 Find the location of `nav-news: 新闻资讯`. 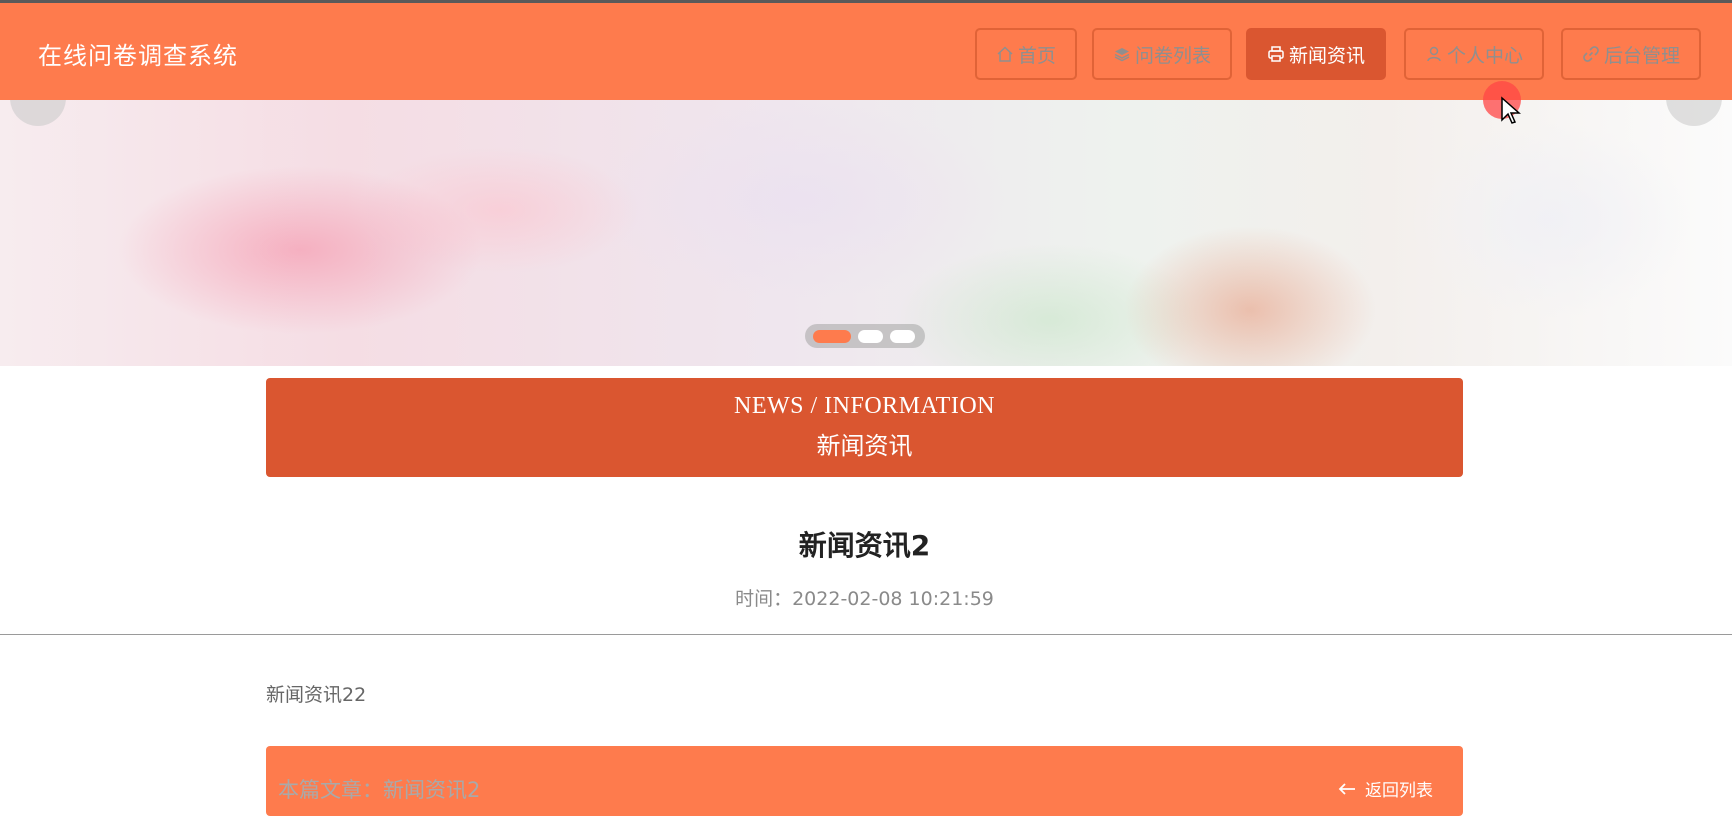

nav-news: 新闻资讯 is located at coordinates (1316, 54).